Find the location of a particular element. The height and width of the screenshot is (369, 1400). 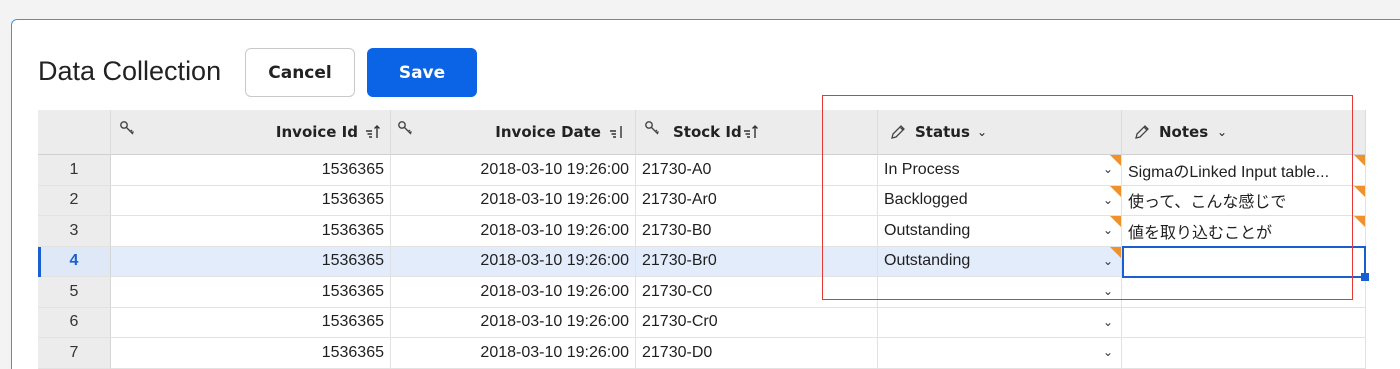

header-label: Stock Id is located at coordinates (707, 132).